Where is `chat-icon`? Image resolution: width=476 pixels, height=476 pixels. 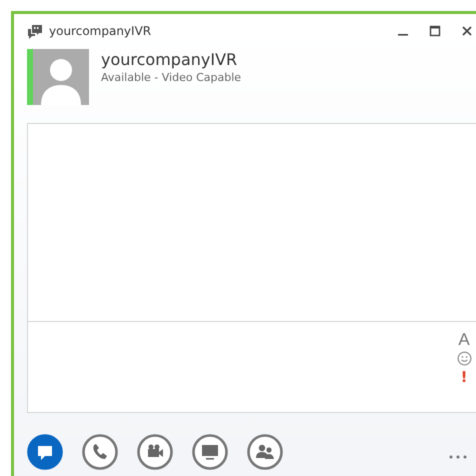 chat-icon is located at coordinates (35, 31).